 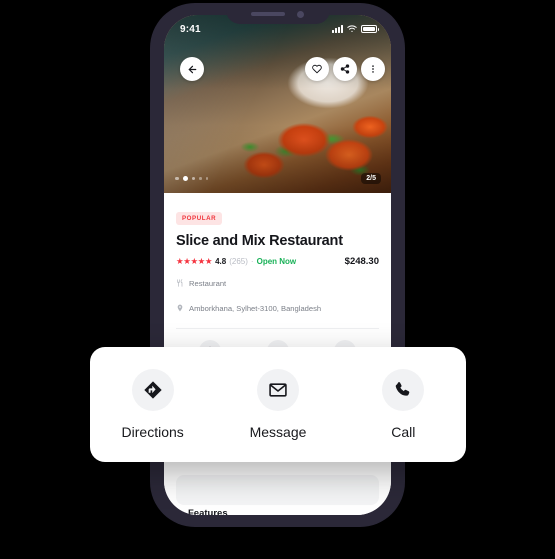 What do you see at coordinates (300, 14) in the screenshot?
I see `front-camera-icon` at bounding box center [300, 14].